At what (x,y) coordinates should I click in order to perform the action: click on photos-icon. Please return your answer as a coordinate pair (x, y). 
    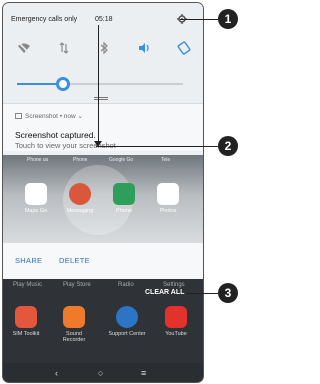
    Looking at the image, I should click on (168, 194).